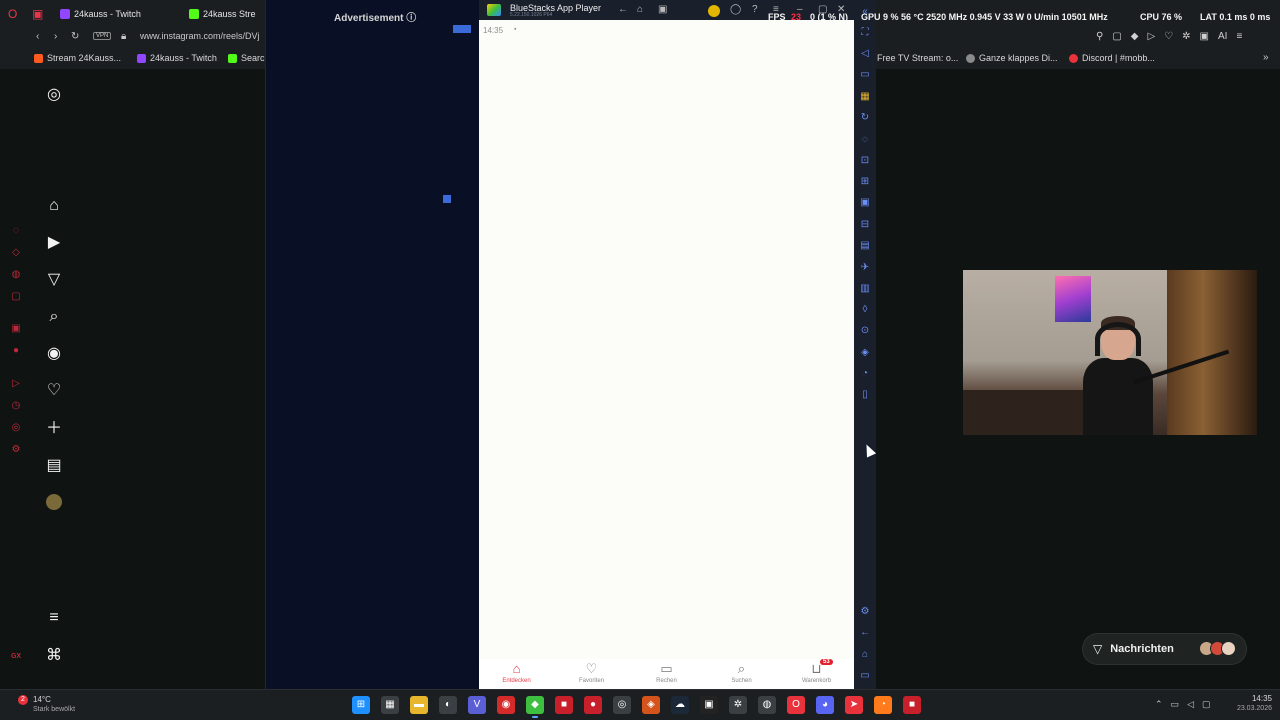 This screenshot has height=720, width=1280. I want to click on direct-icon: ▽, so click(54, 280).